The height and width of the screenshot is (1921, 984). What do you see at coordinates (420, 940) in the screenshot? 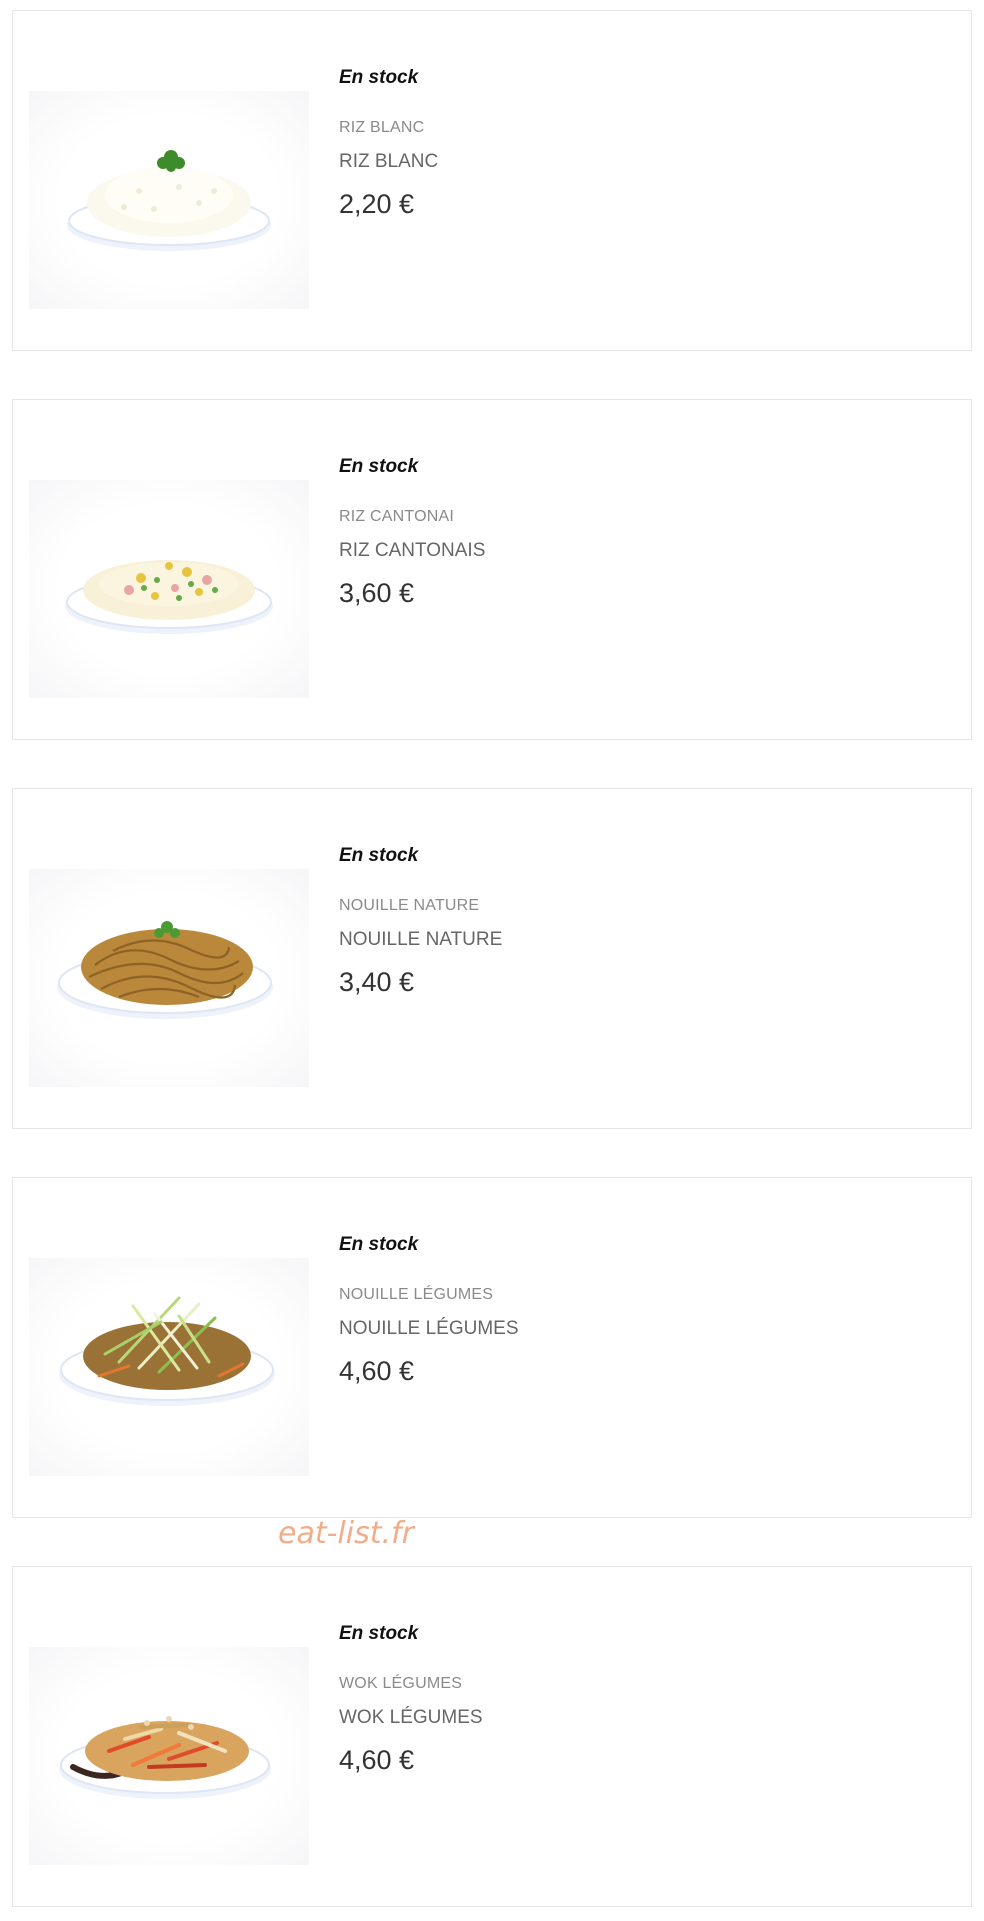
I see `product-name: NOUILLE NATURE` at bounding box center [420, 940].